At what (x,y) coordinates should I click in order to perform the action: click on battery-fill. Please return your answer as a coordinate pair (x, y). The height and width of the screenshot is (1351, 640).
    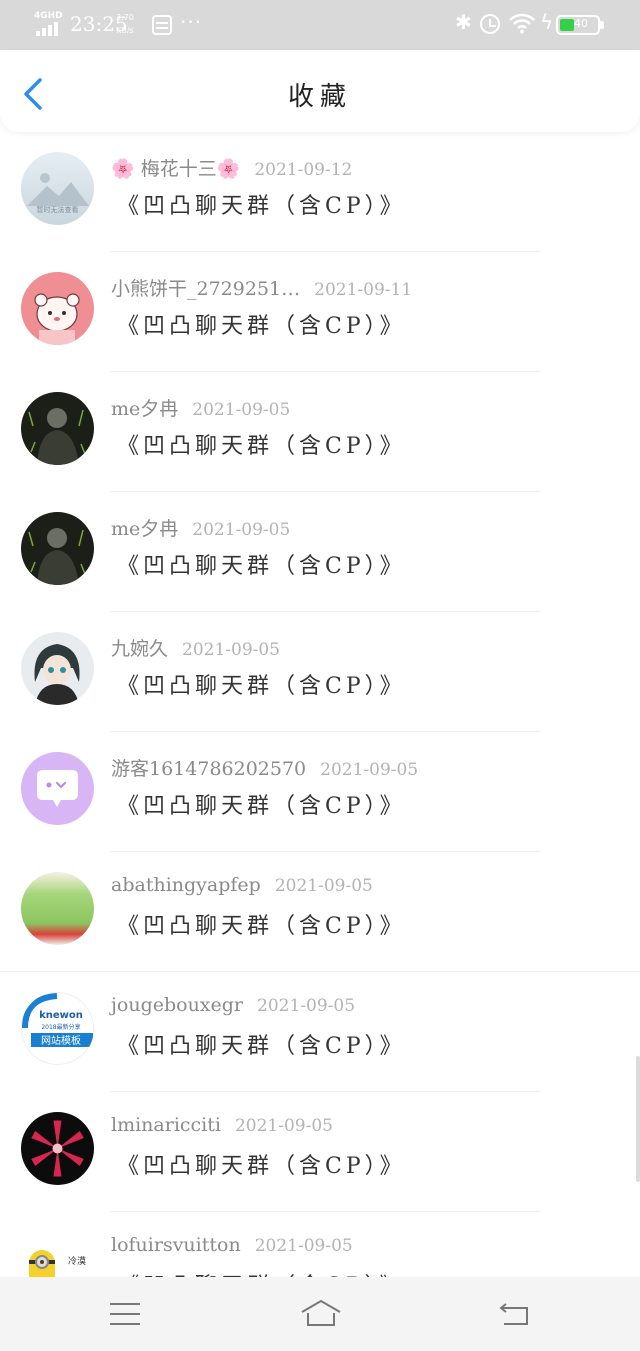
    Looking at the image, I should click on (567, 25).